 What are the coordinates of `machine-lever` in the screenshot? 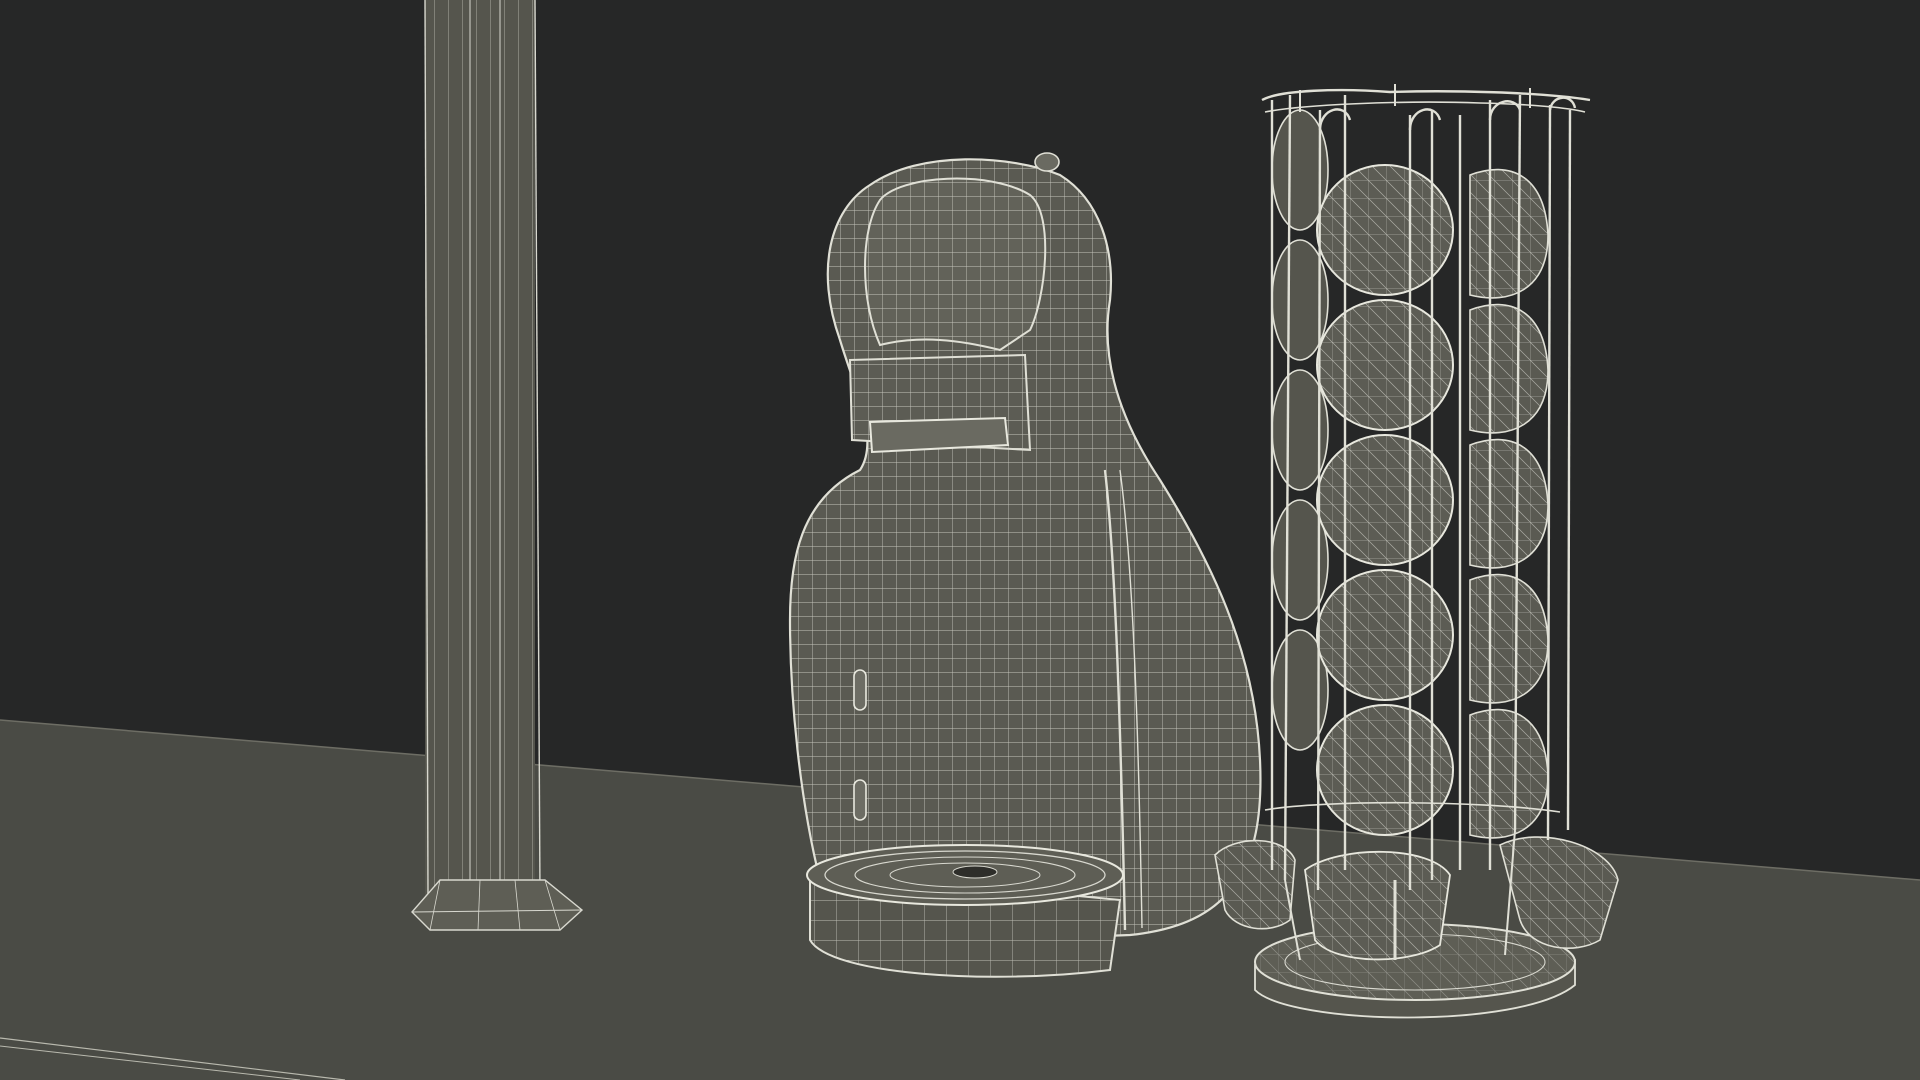 It's located at (939, 435).